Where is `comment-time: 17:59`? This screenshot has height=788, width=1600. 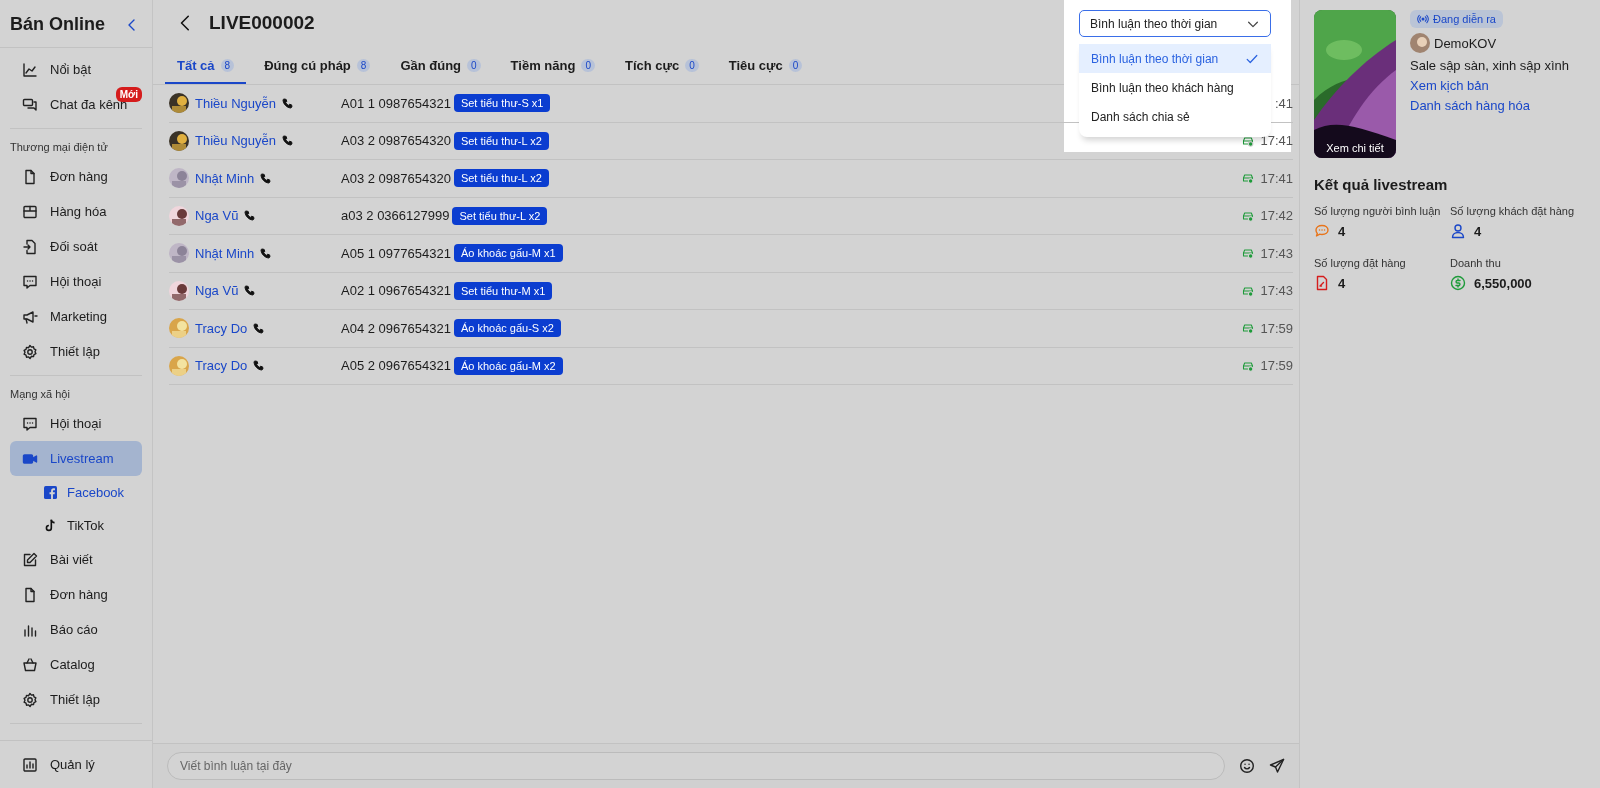 comment-time: 17:59 is located at coordinates (1276, 366).